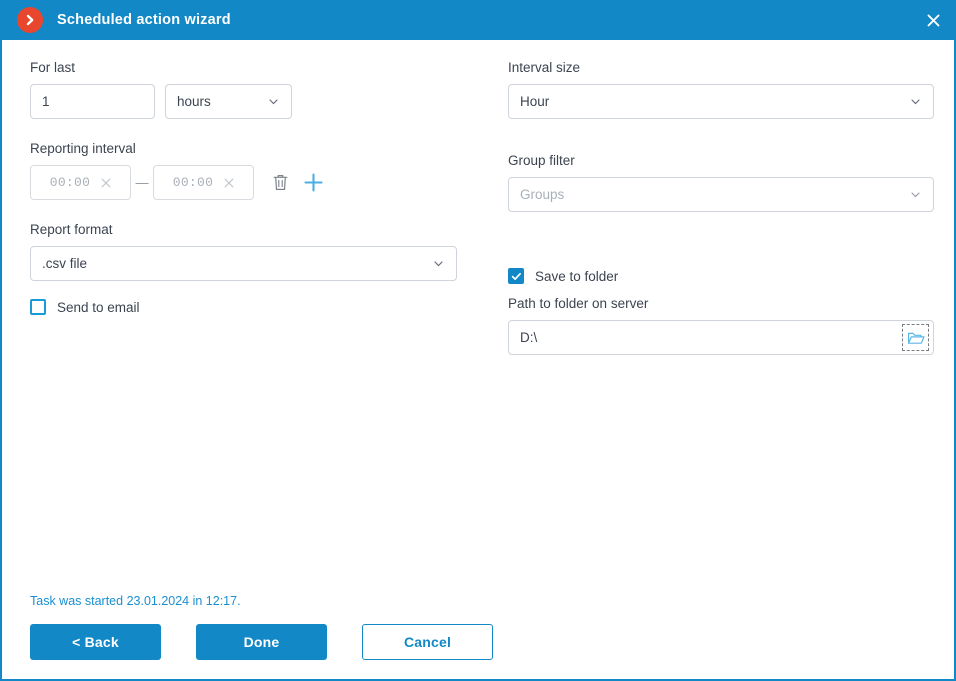 The image size is (956, 681). Describe the element at coordinates (65, 263) in the screenshot. I see `report-format-value: .csv file` at that location.